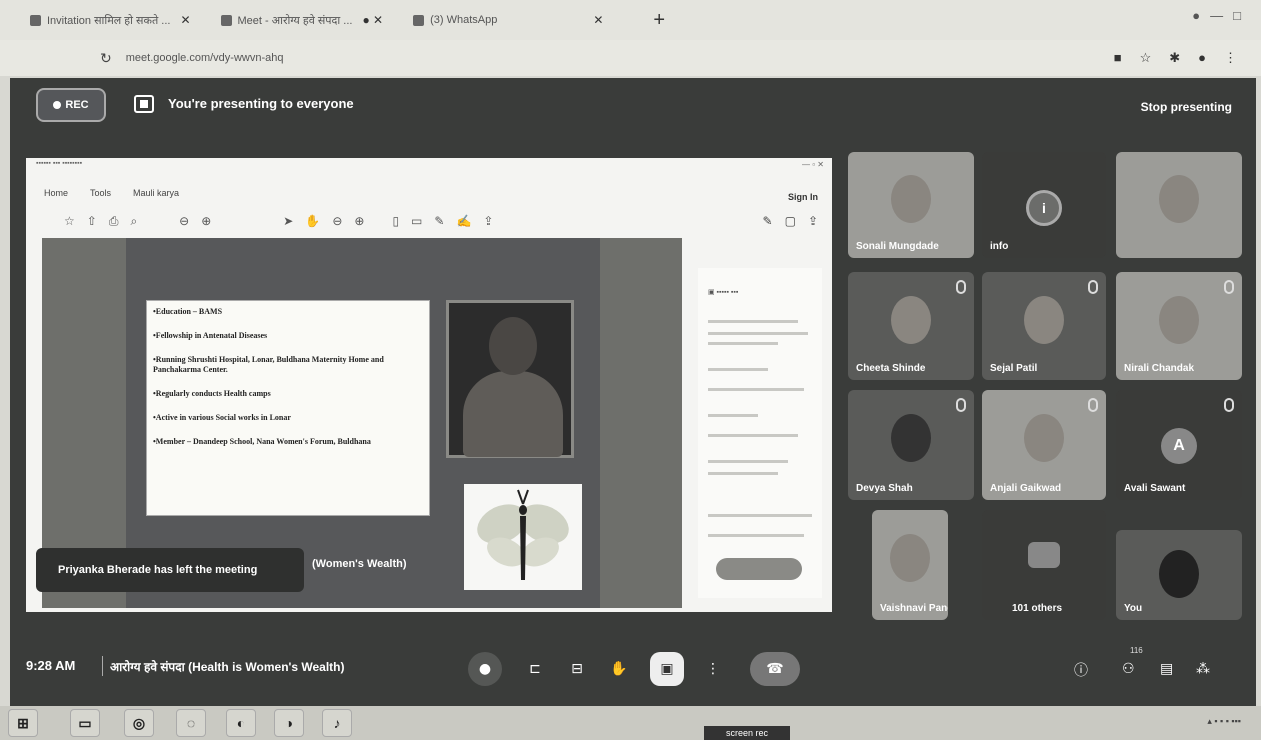 The width and height of the screenshot is (1261, 740). I want to click on pen-icon: ✎, so click(439, 221).